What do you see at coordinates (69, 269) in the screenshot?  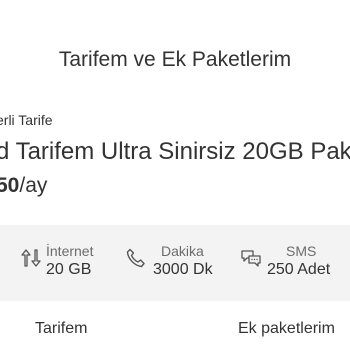 I see `allowance-value: 20 GB` at bounding box center [69, 269].